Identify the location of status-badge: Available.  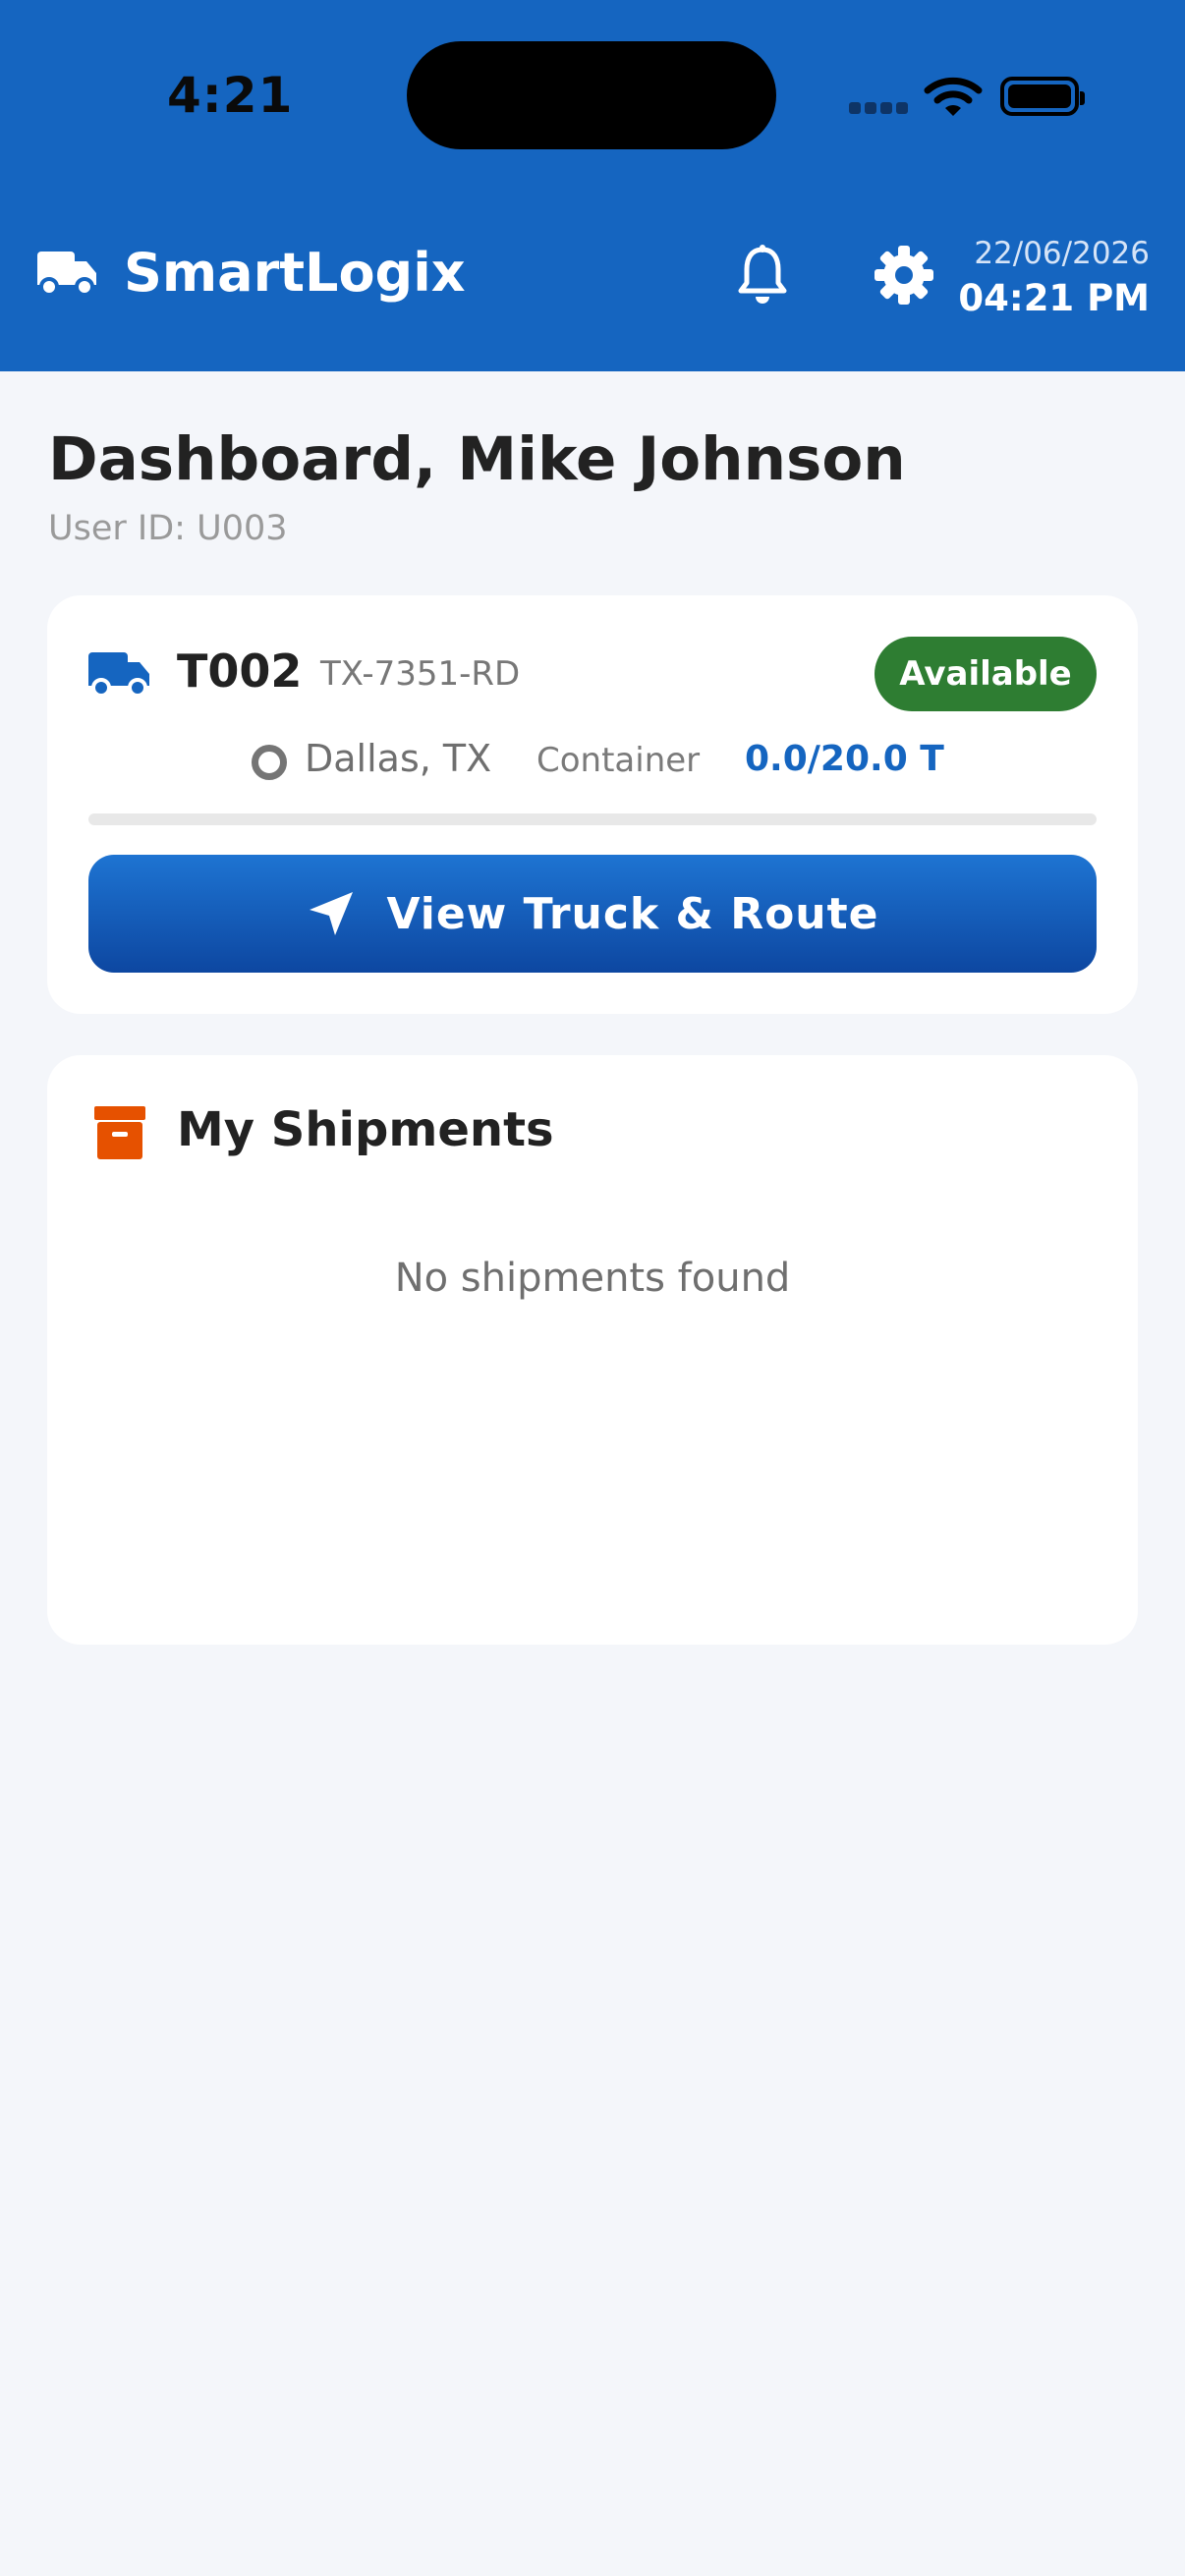
(986, 674).